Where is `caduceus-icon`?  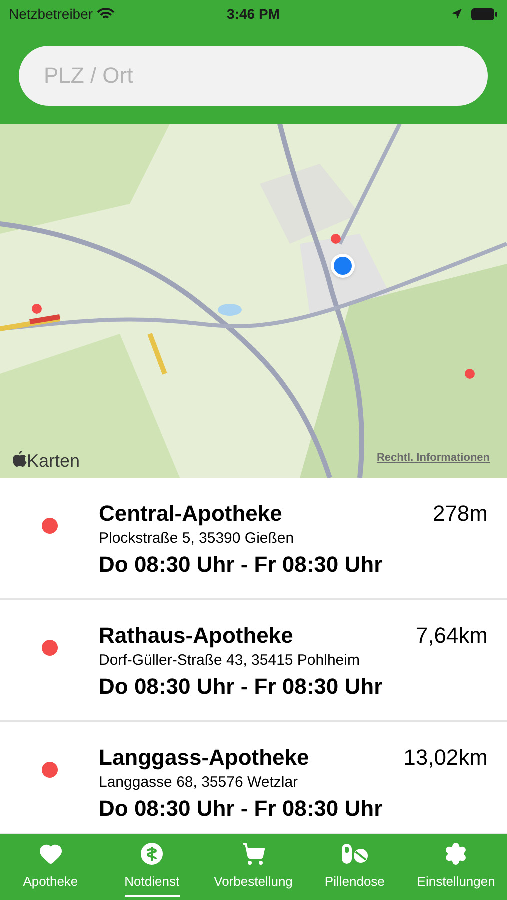
caduceus-icon is located at coordinates (152, 854).